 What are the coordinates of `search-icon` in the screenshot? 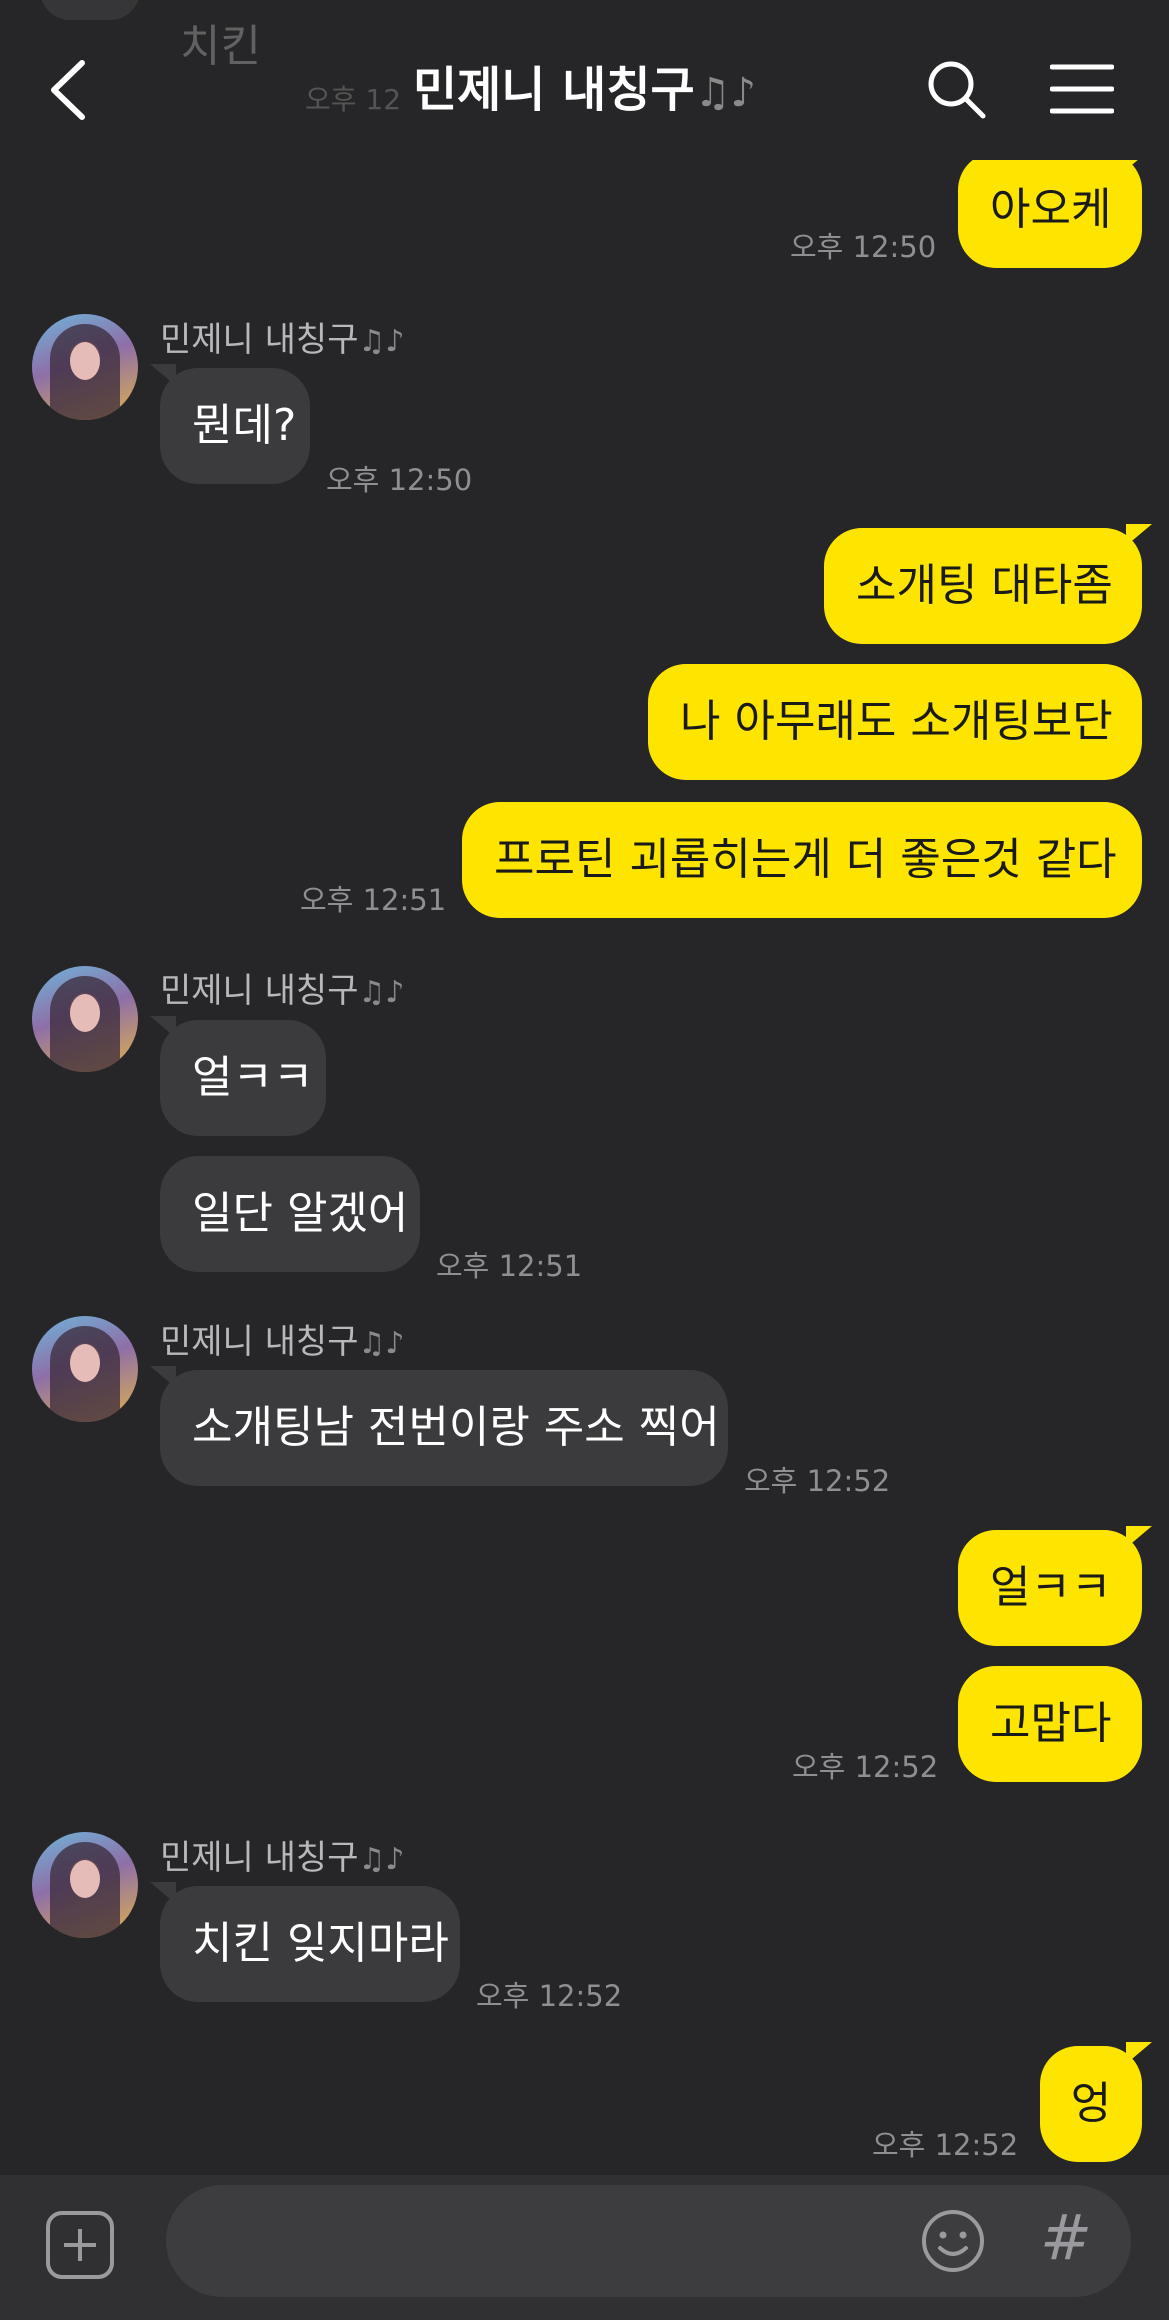 It's located at (957, 90).